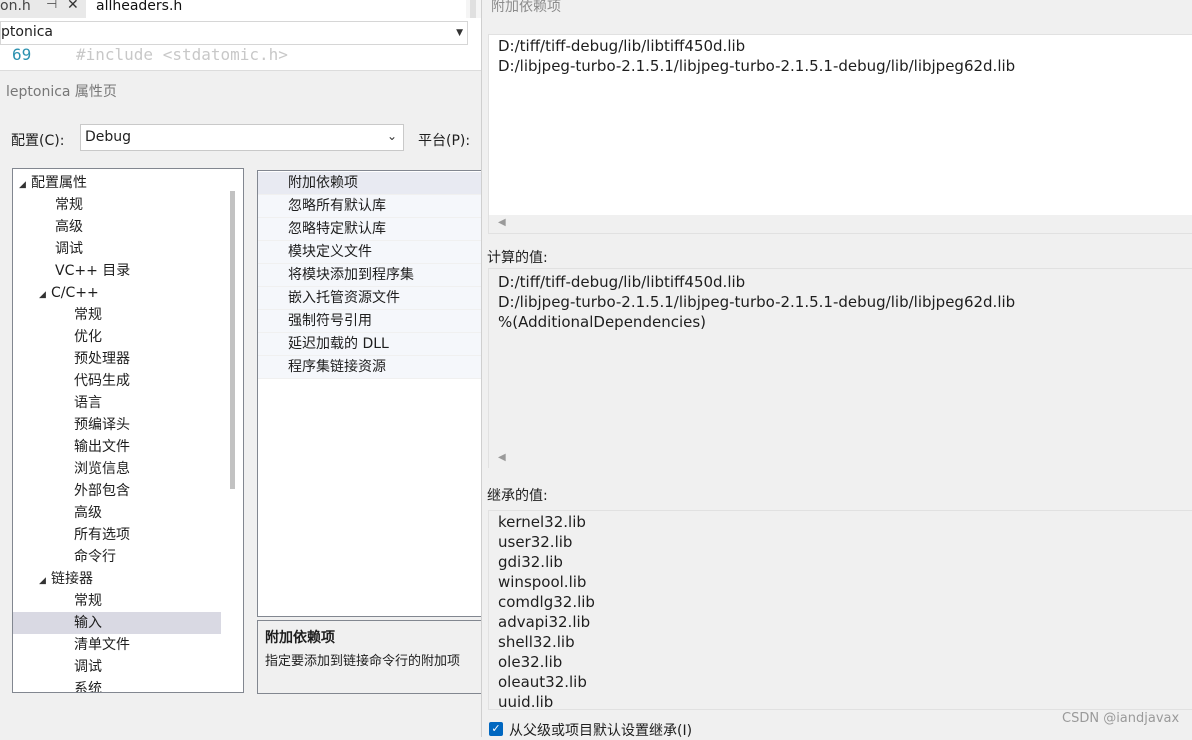 The height and width of the screenshot is (740, 1192). Describe the element at coordinates (93, 271) in the screenshot. I see `tree-item-label: VC++ 目录` at that location.